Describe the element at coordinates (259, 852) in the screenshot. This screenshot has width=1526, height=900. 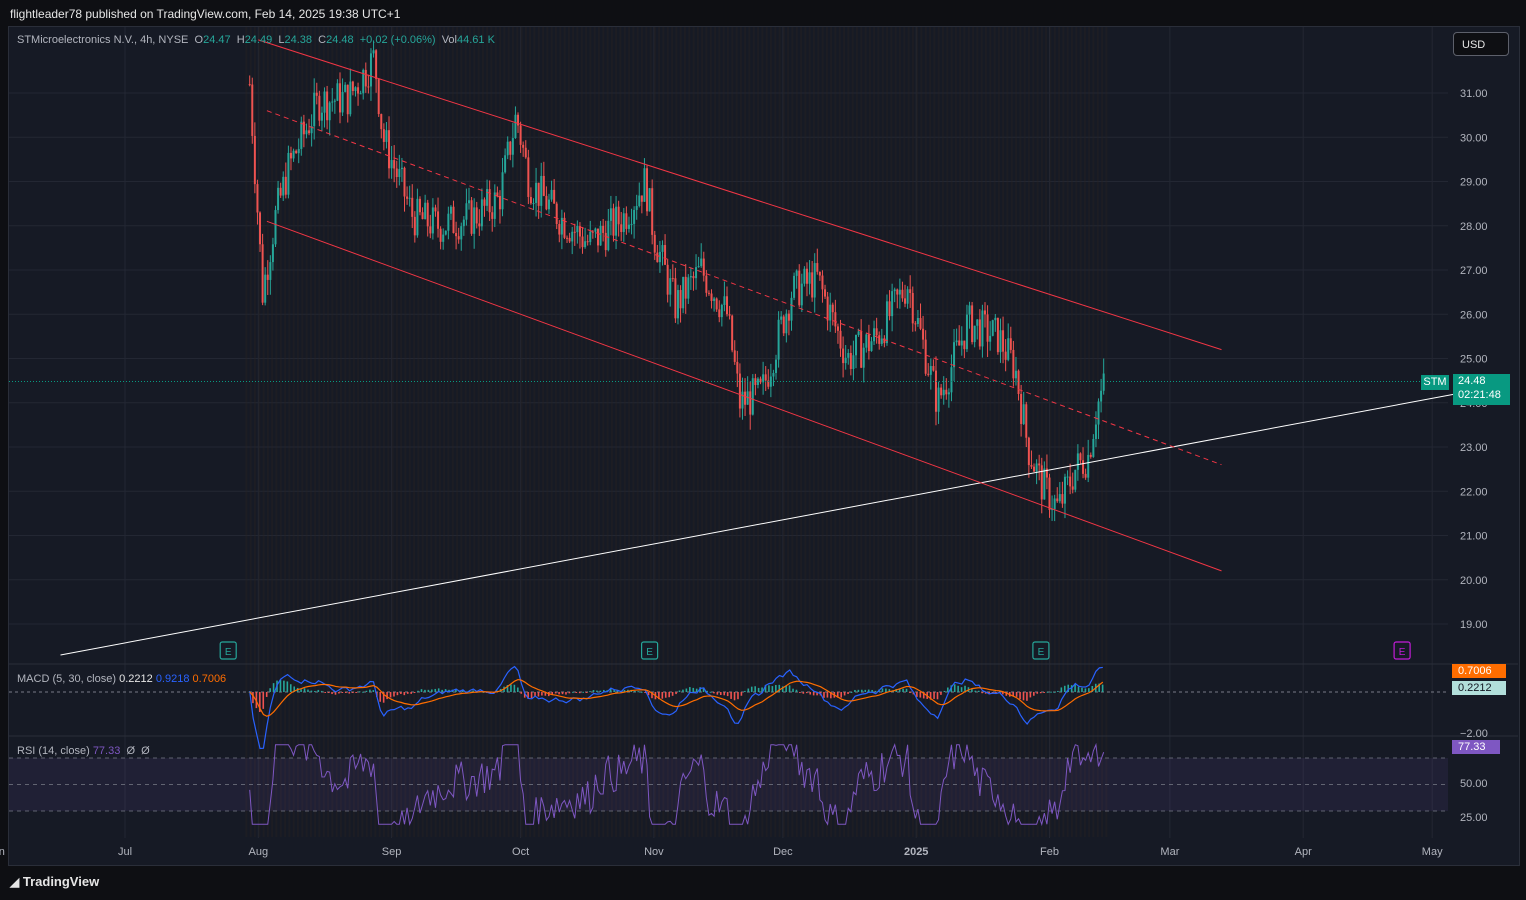
I see `x-tick-label: Aug` at that location.